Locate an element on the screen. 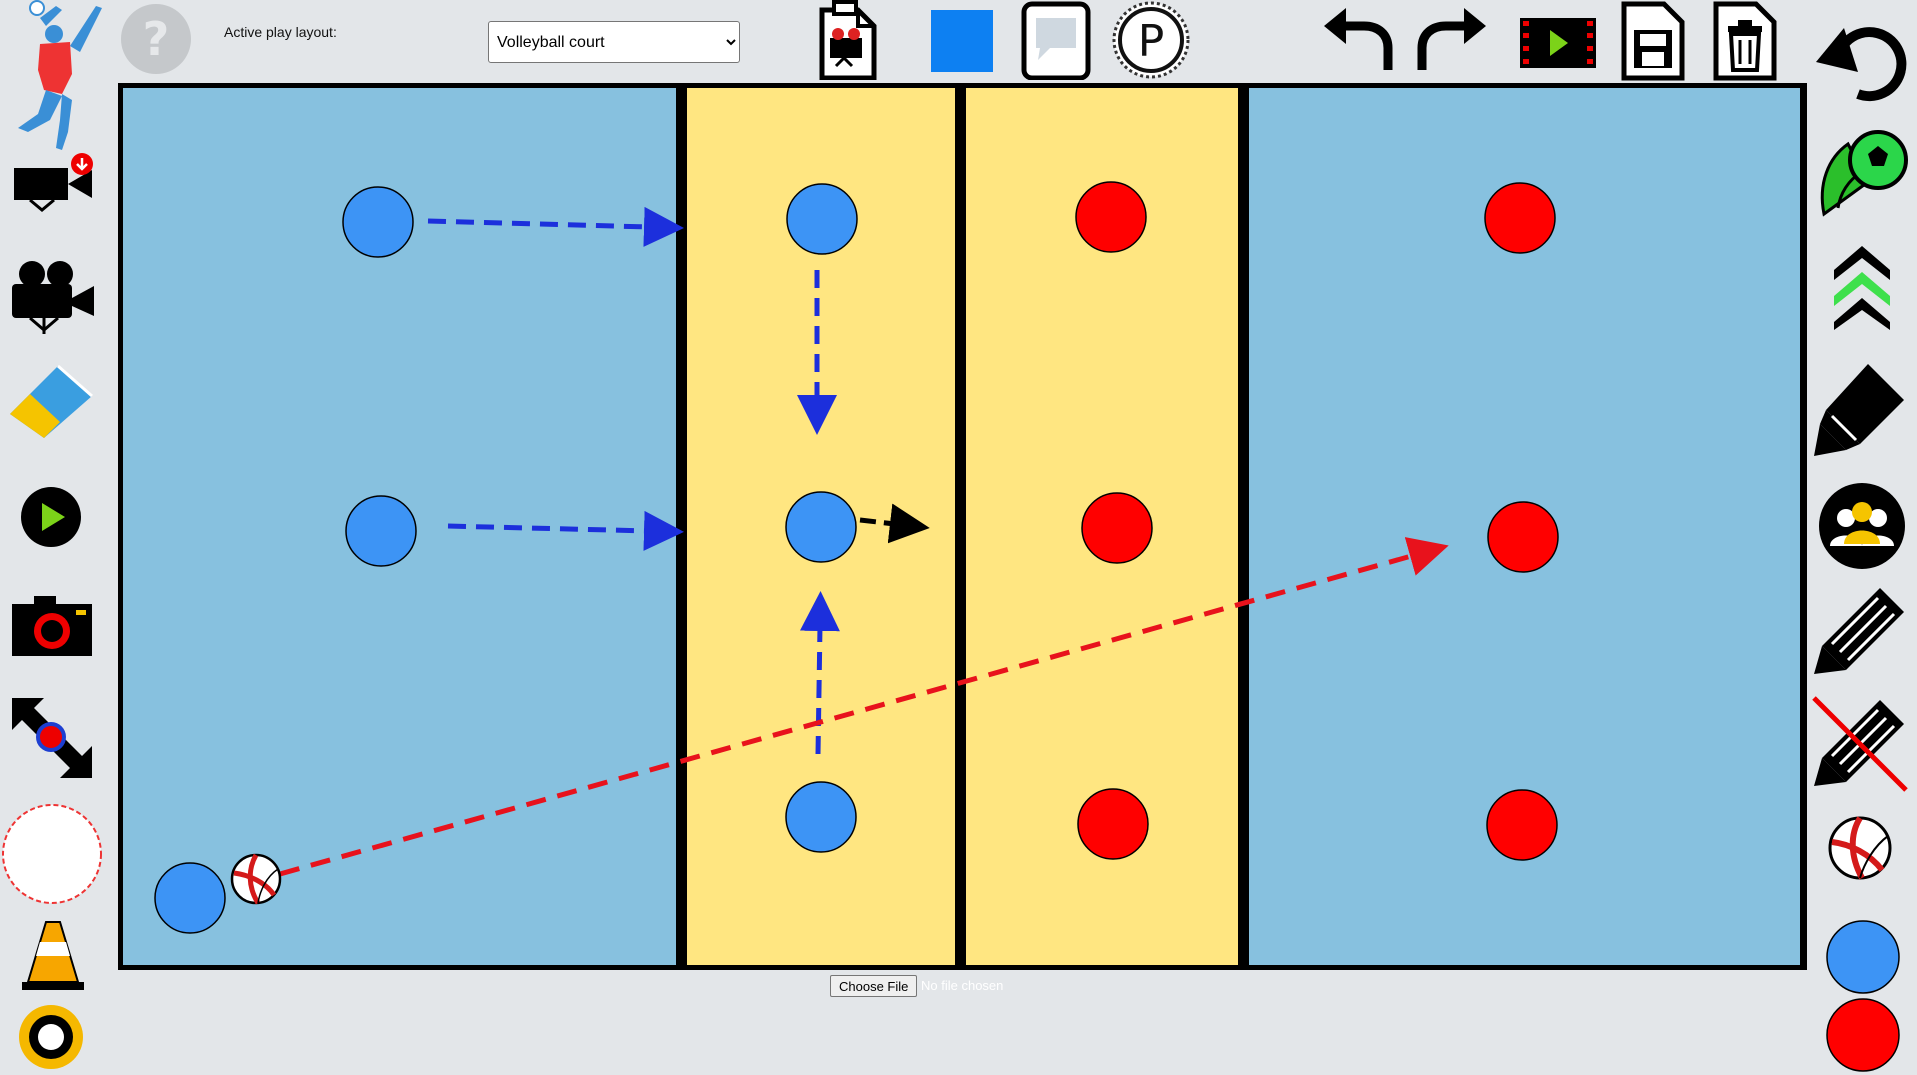  help-icon: ? is located at coordinates (156, 39).